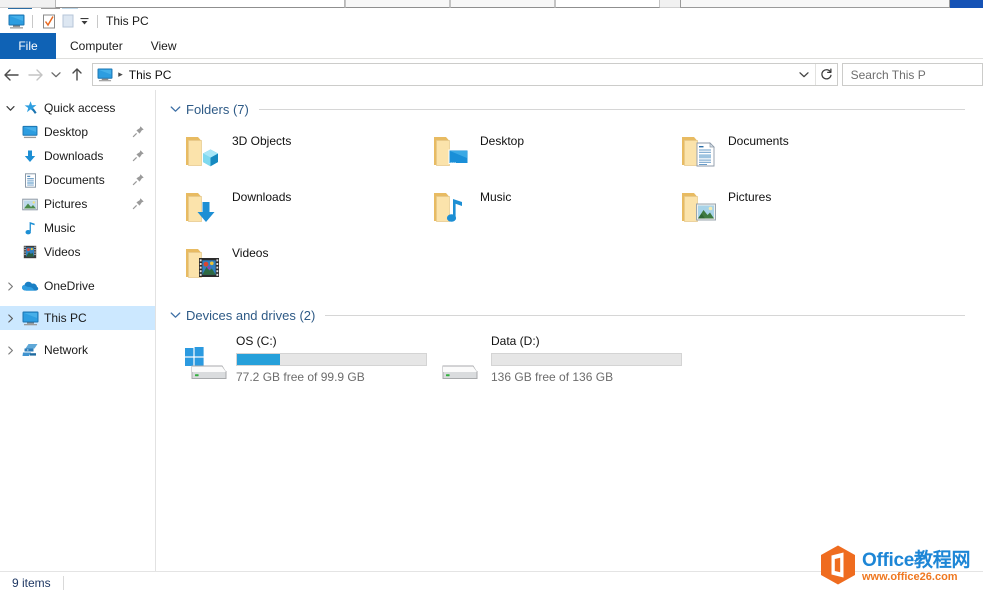  Describe the element at coordinates (574, 315) in the screenshot. I see `group-header-devices: Devices and drives (2)` at that location.